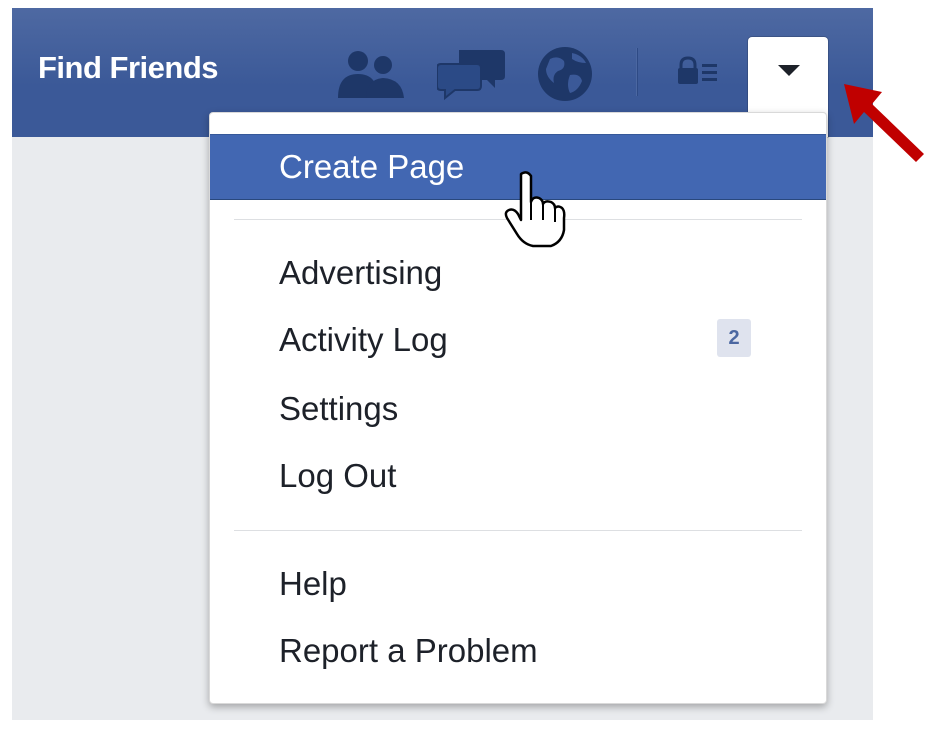  I want to click on find-friends-link: Find Friends, so click(128, 68).